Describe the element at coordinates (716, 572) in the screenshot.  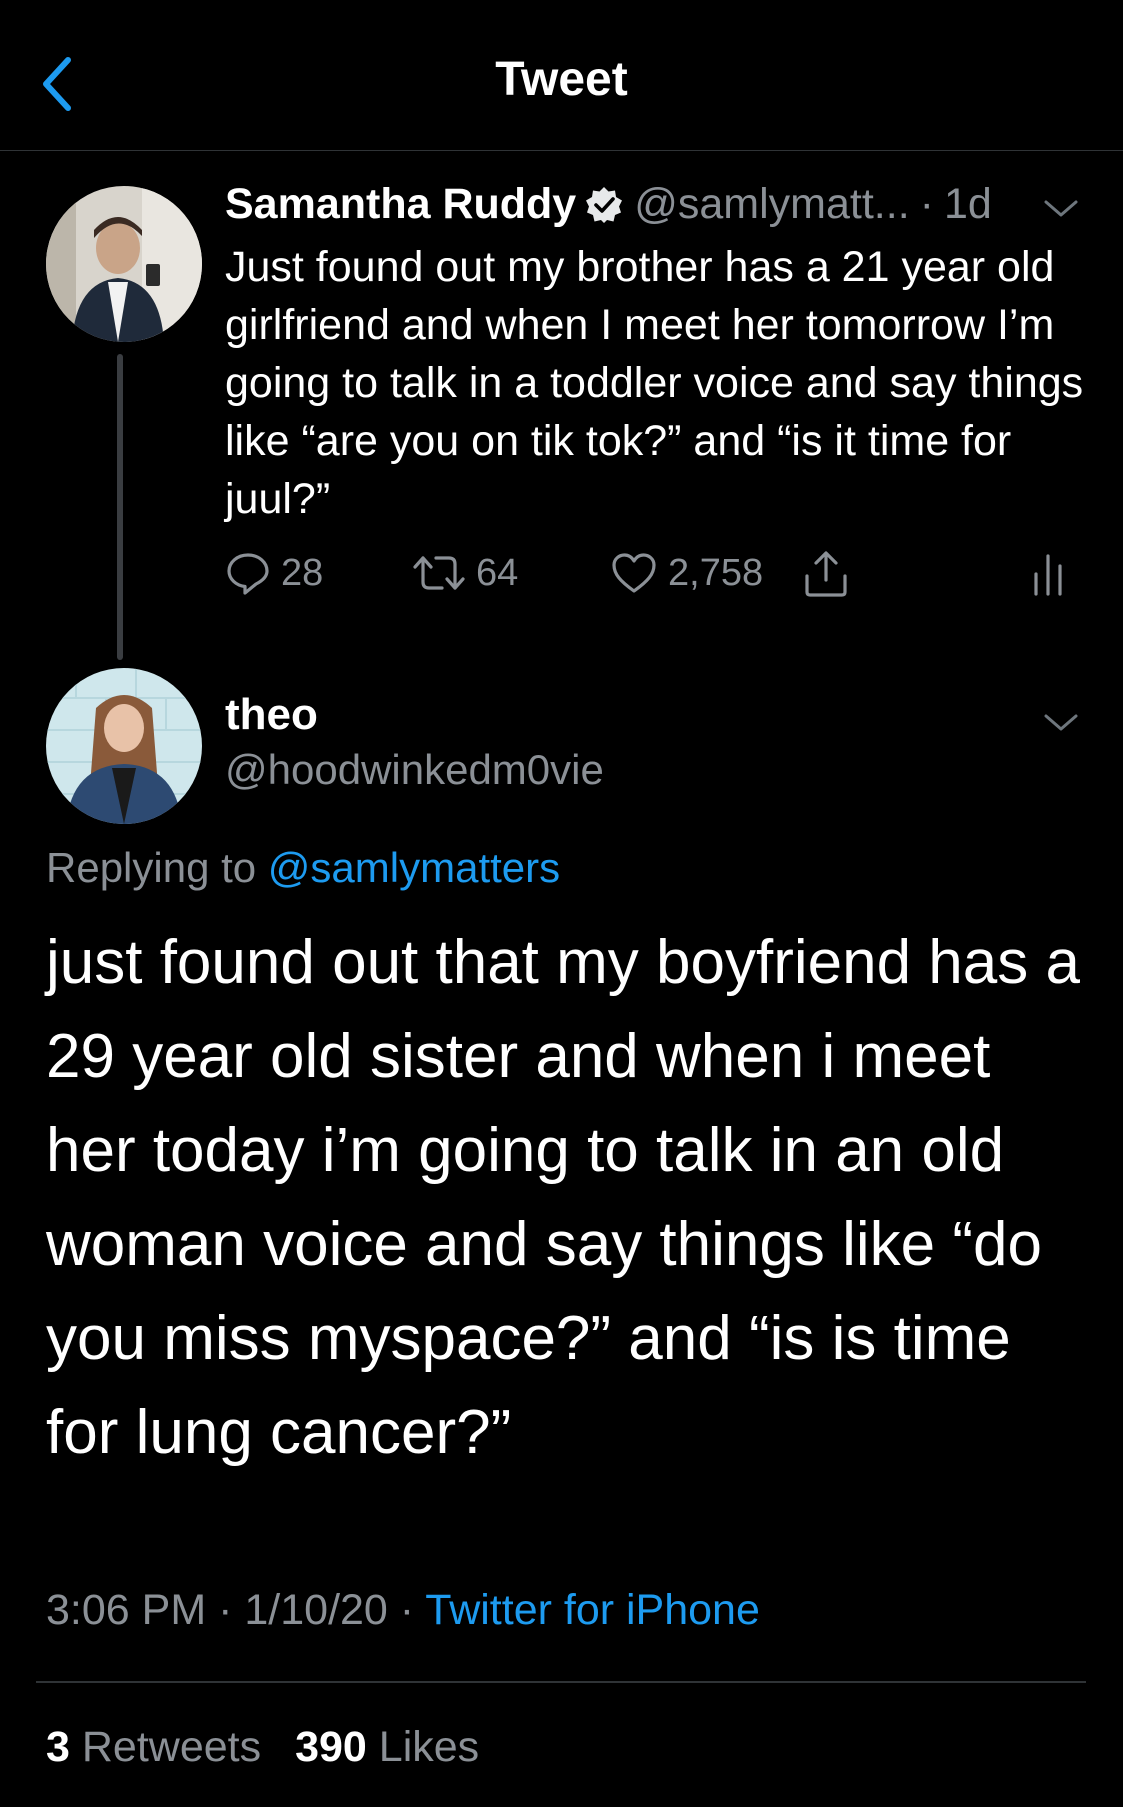
I see `like-count: 2,758` at that location.